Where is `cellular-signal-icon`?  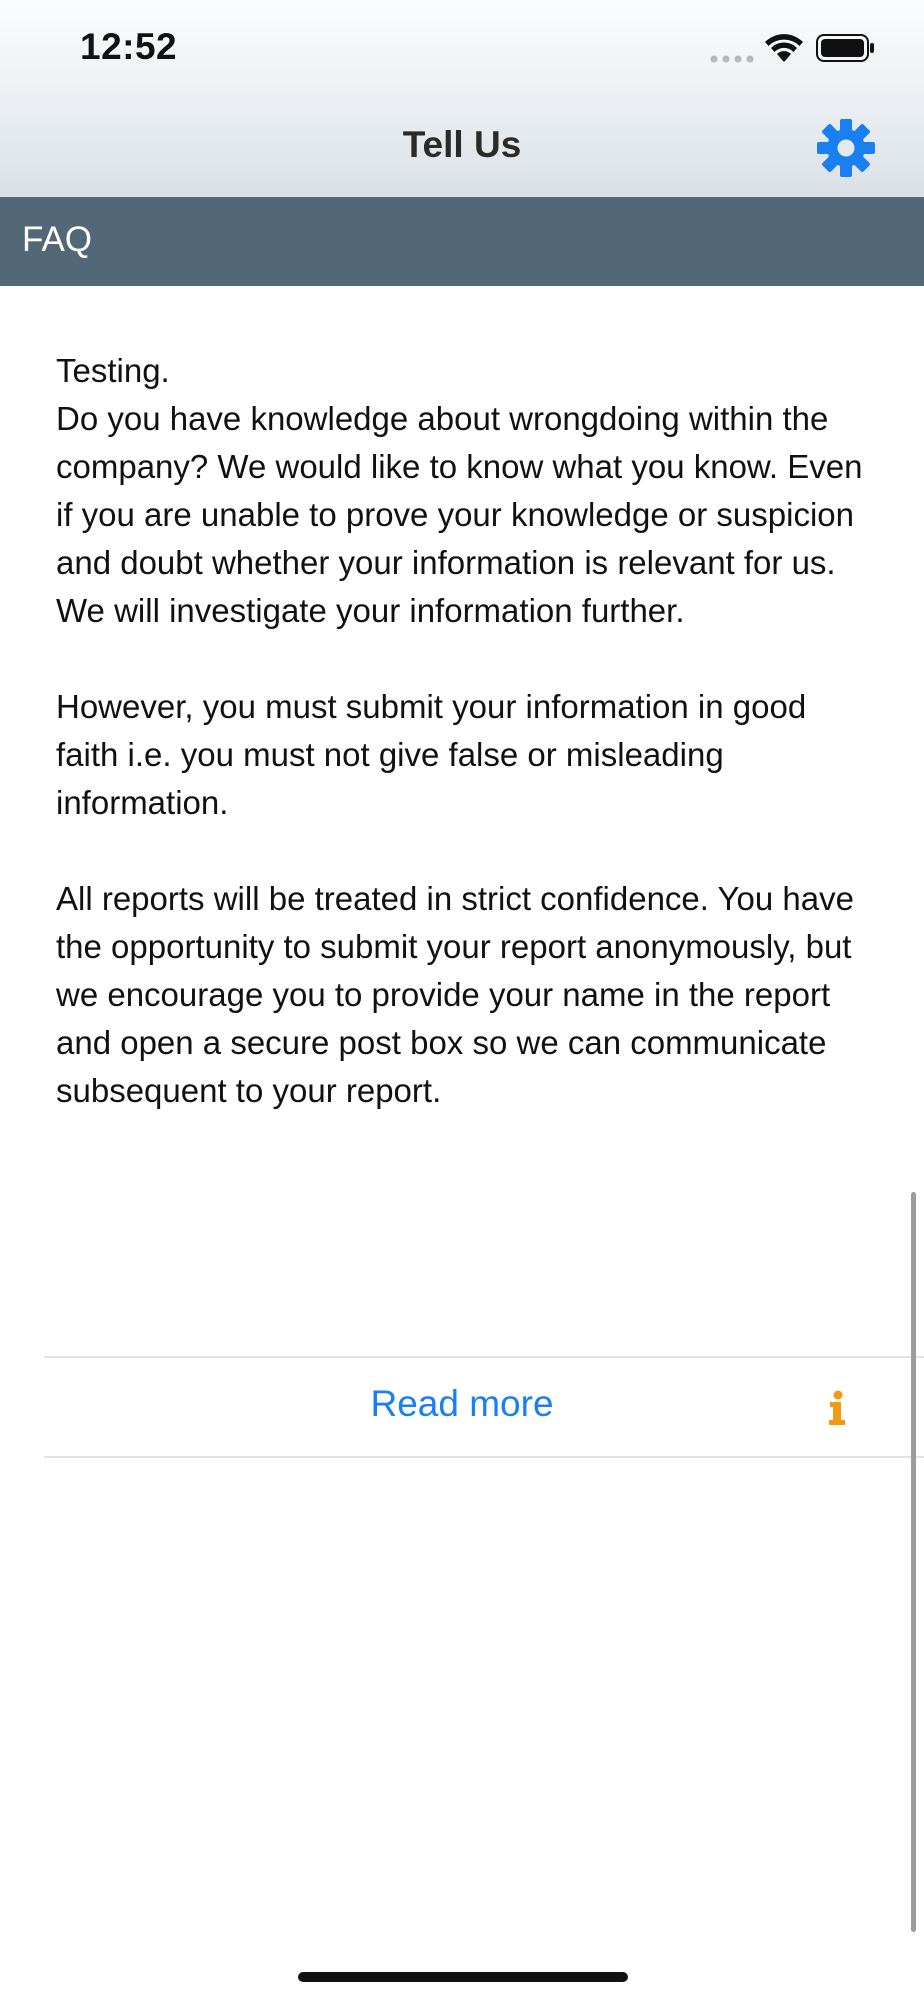
cellular-signal-icon is located at coordinates (732, 59).